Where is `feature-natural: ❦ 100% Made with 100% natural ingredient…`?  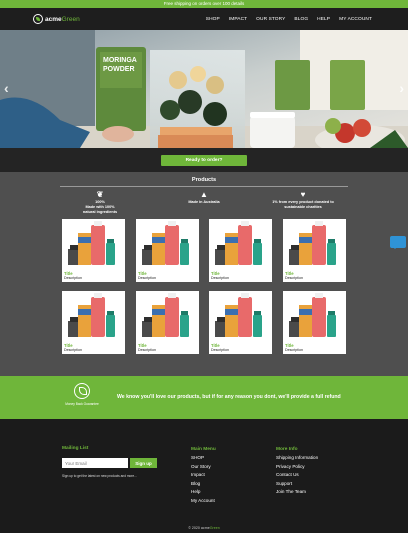
feature-natural: ❦ 100% Made with 100% natural ingredient… is located at coordinates (100, 203).